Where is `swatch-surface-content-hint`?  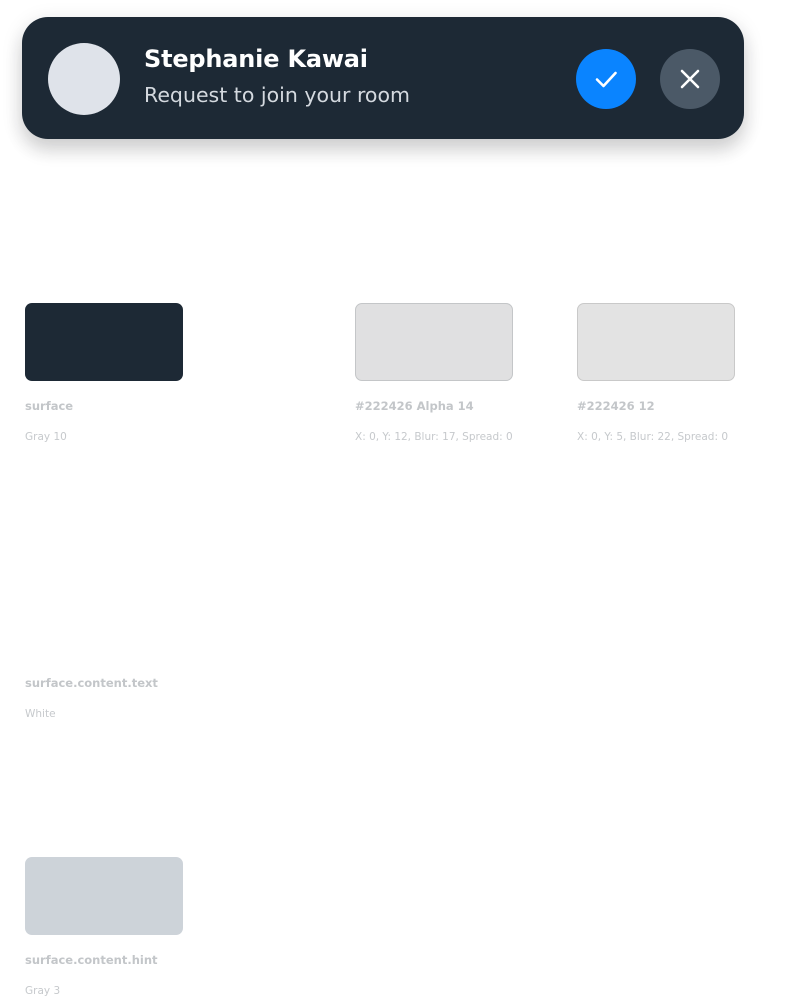
swatch-surface-content-hint is located at coordinates (104, 896).